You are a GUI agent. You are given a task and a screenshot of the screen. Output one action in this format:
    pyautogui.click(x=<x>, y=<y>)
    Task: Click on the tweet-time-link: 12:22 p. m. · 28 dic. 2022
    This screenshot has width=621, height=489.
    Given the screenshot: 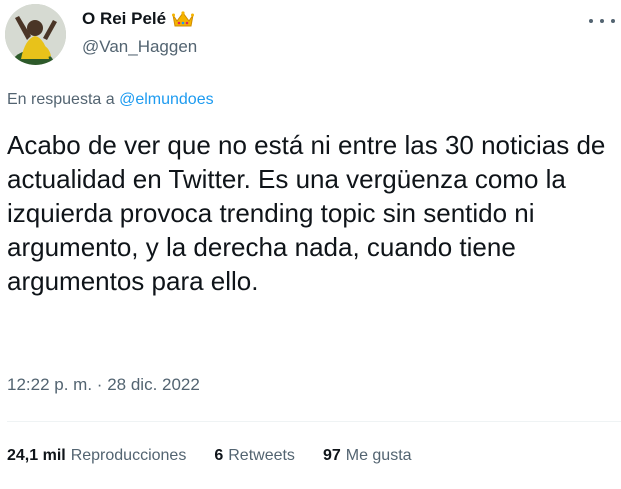 What is the action you would take?
    pyautogui.click(x=103, y=384)
    